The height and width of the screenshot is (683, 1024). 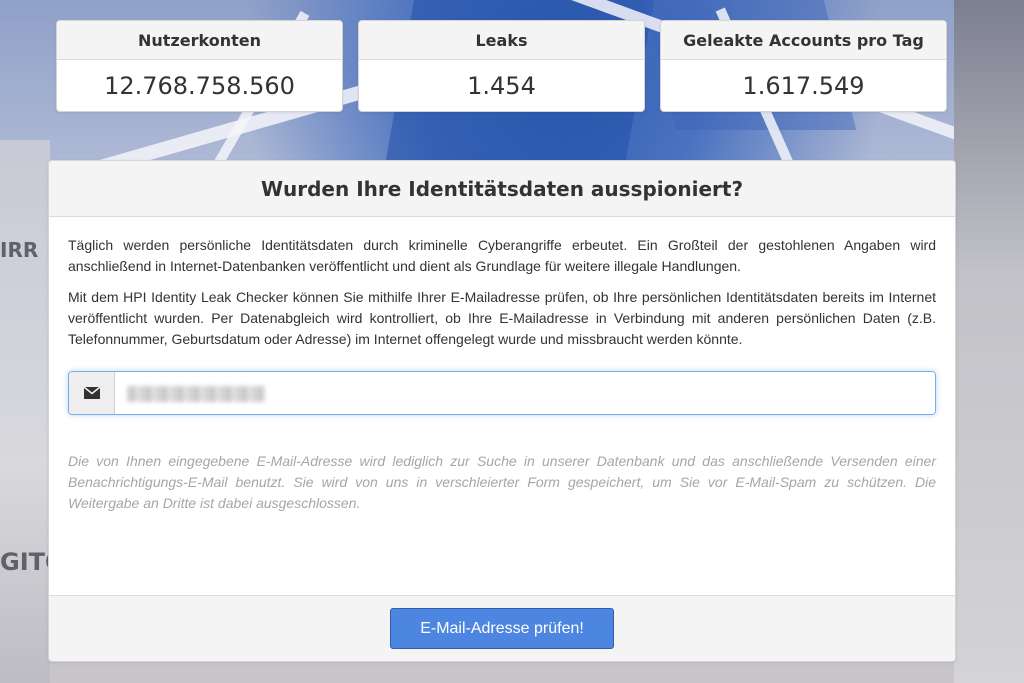 I want to click on right-wall, so click(x=989, y=341).